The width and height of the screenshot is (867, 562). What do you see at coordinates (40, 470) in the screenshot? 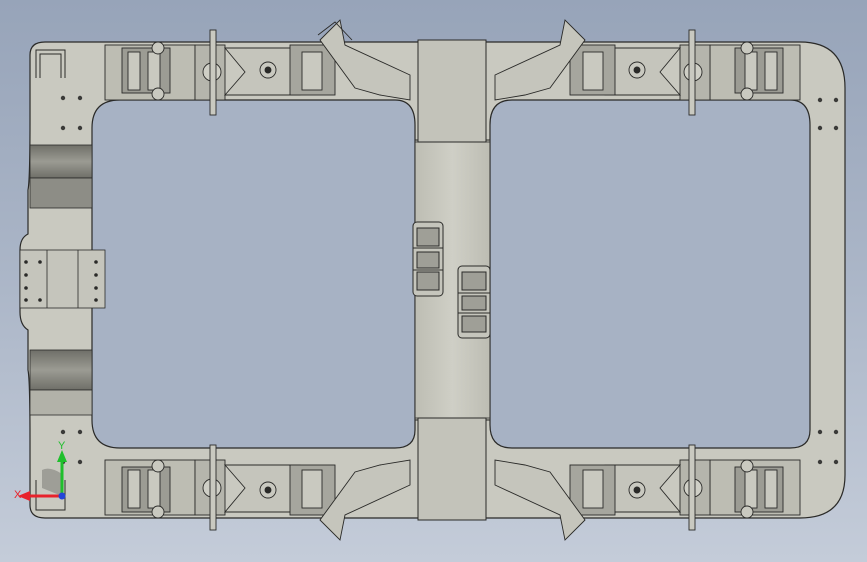
I see `axis-triad: X Y` at bounding box center [40, 470].